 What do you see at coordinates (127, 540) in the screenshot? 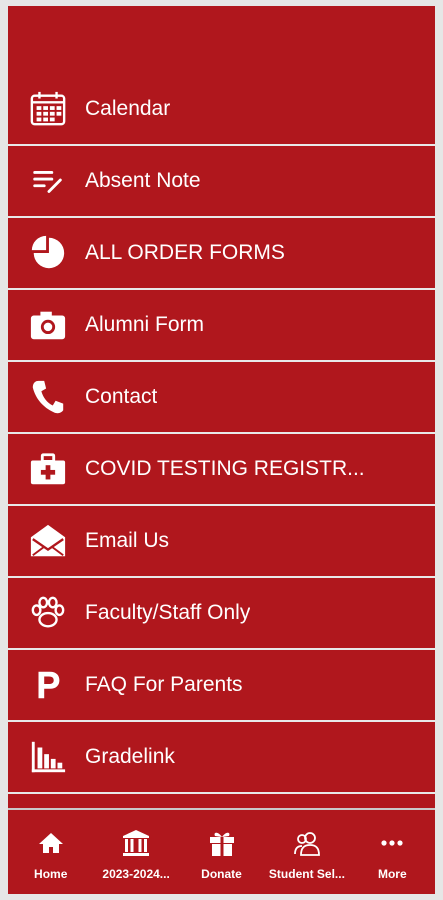
I see `menu-item-label: Email Us` at bounding box center [127, 540].